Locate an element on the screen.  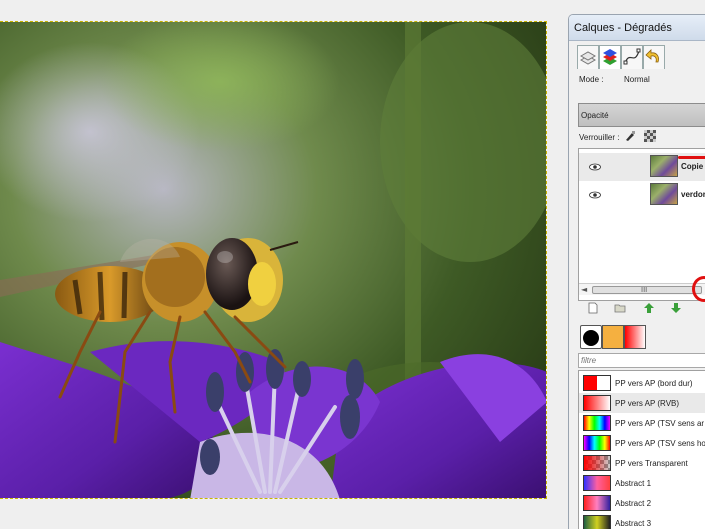
lock-alpha-checker-icon is located at coordinates (650, 136).